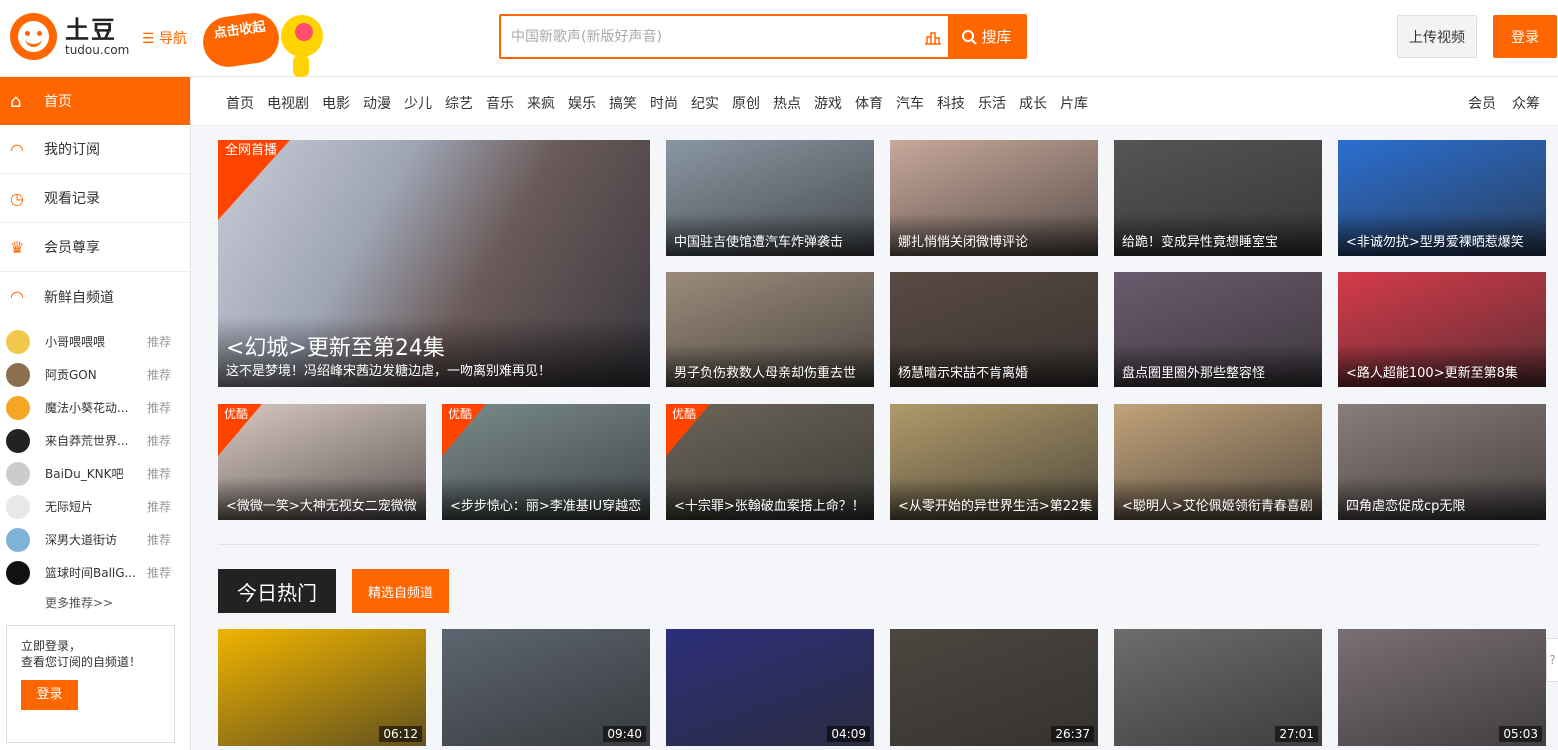 This screenshot has width=1558, height=750. I want to click on video-card: 中国驻吉使馆遭汽车炸弹袭击, so click(770, 198).